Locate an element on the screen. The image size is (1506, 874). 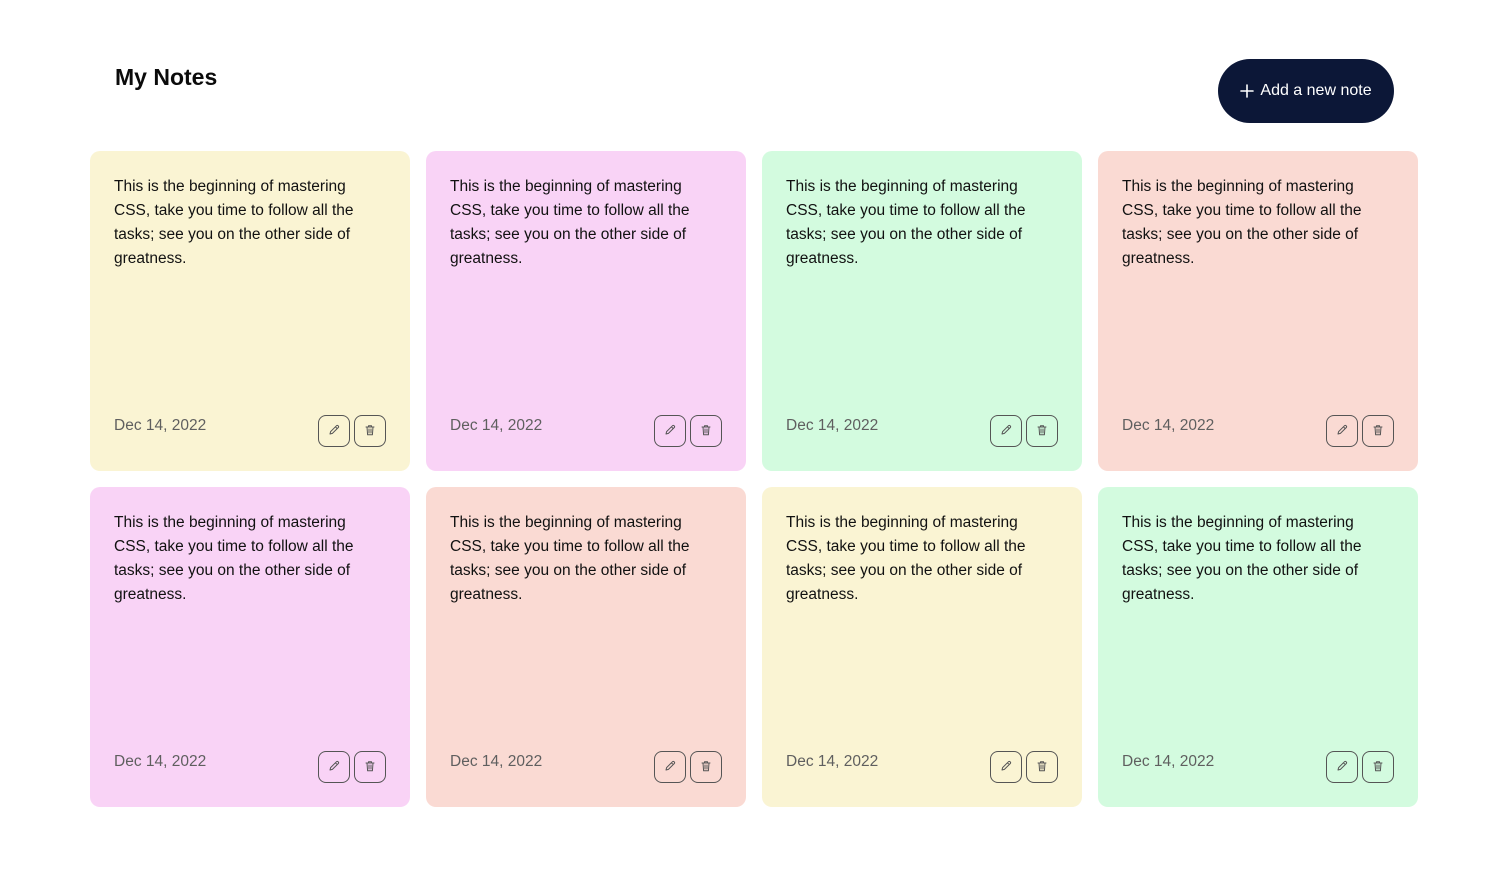
add-note-button: Add a new note is located at coordinates (1306, 91).